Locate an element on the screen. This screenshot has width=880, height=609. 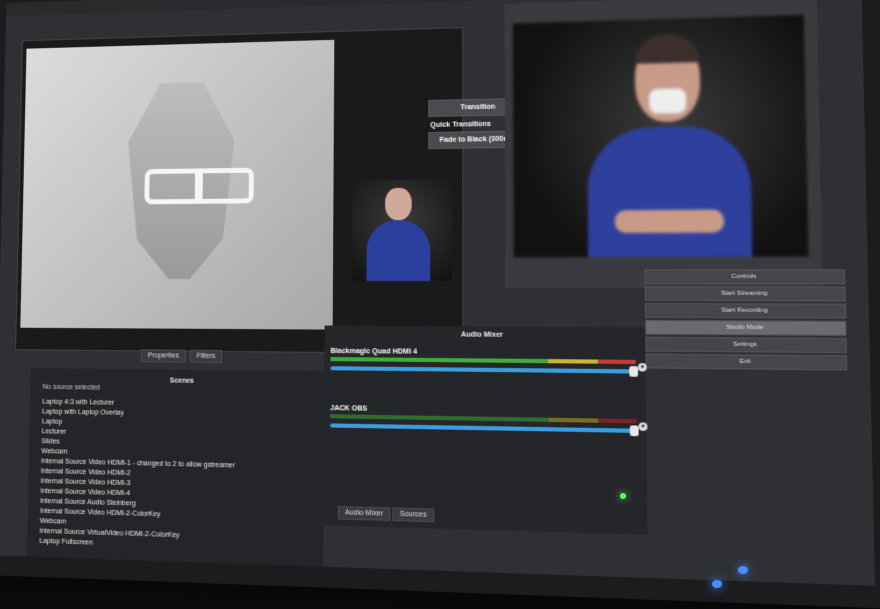
presenter-mask is located at coordinates (668, 101).